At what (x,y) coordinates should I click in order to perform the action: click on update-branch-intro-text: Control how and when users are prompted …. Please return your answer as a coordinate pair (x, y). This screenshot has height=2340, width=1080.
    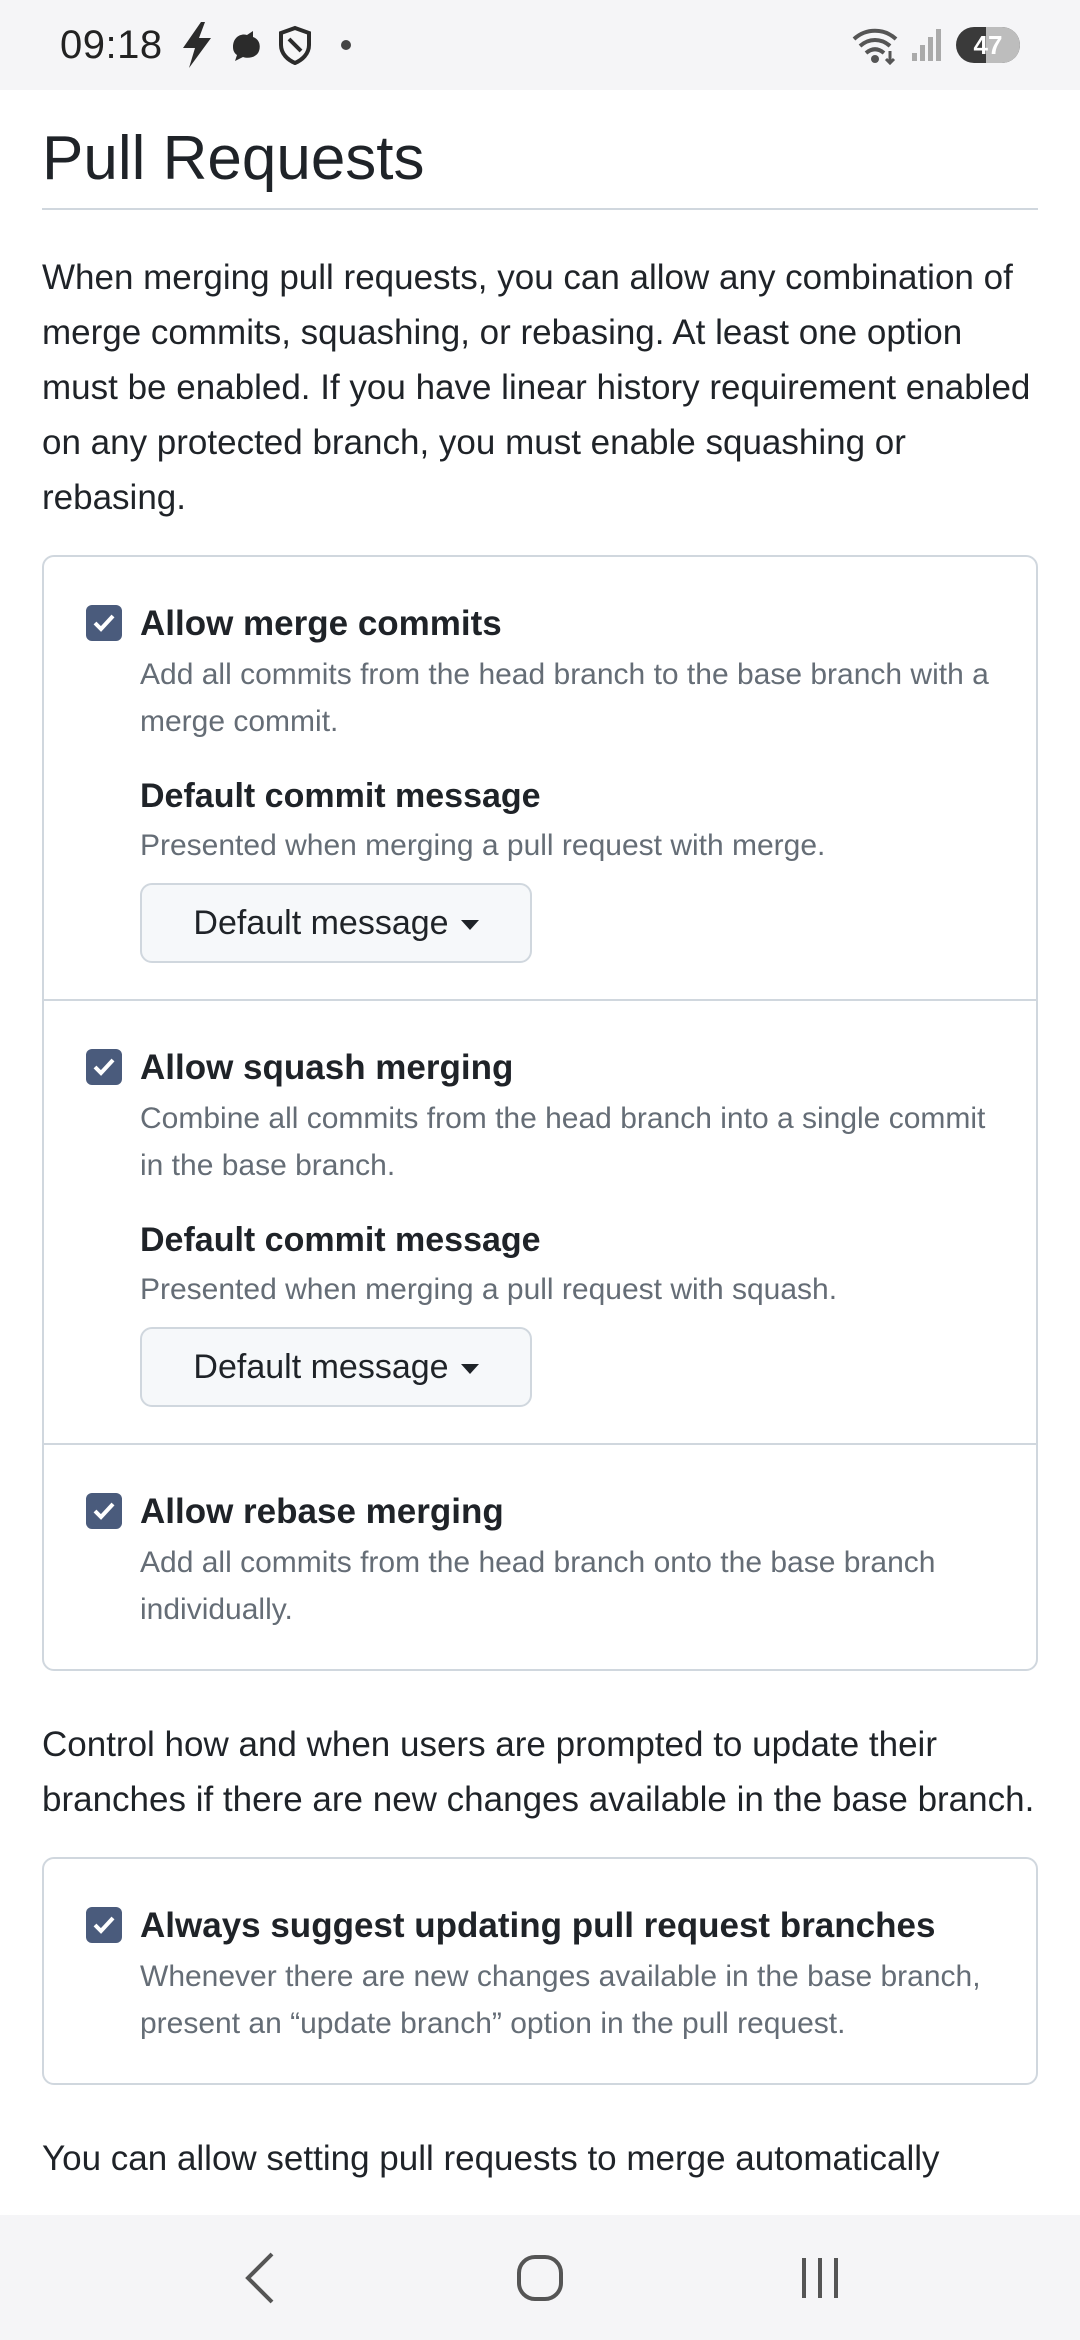
    Looking at the image, I should click on (538, 1772).